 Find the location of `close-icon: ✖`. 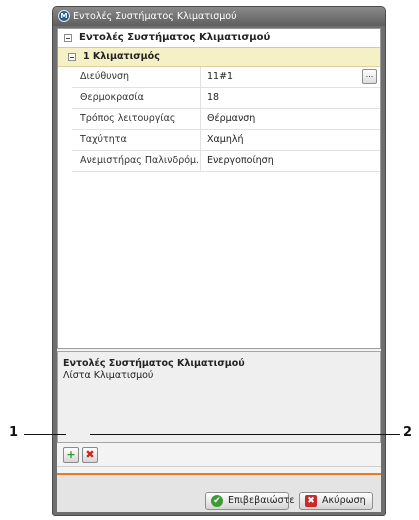

close-icon: ✖ is located at coordinates (311, 501).